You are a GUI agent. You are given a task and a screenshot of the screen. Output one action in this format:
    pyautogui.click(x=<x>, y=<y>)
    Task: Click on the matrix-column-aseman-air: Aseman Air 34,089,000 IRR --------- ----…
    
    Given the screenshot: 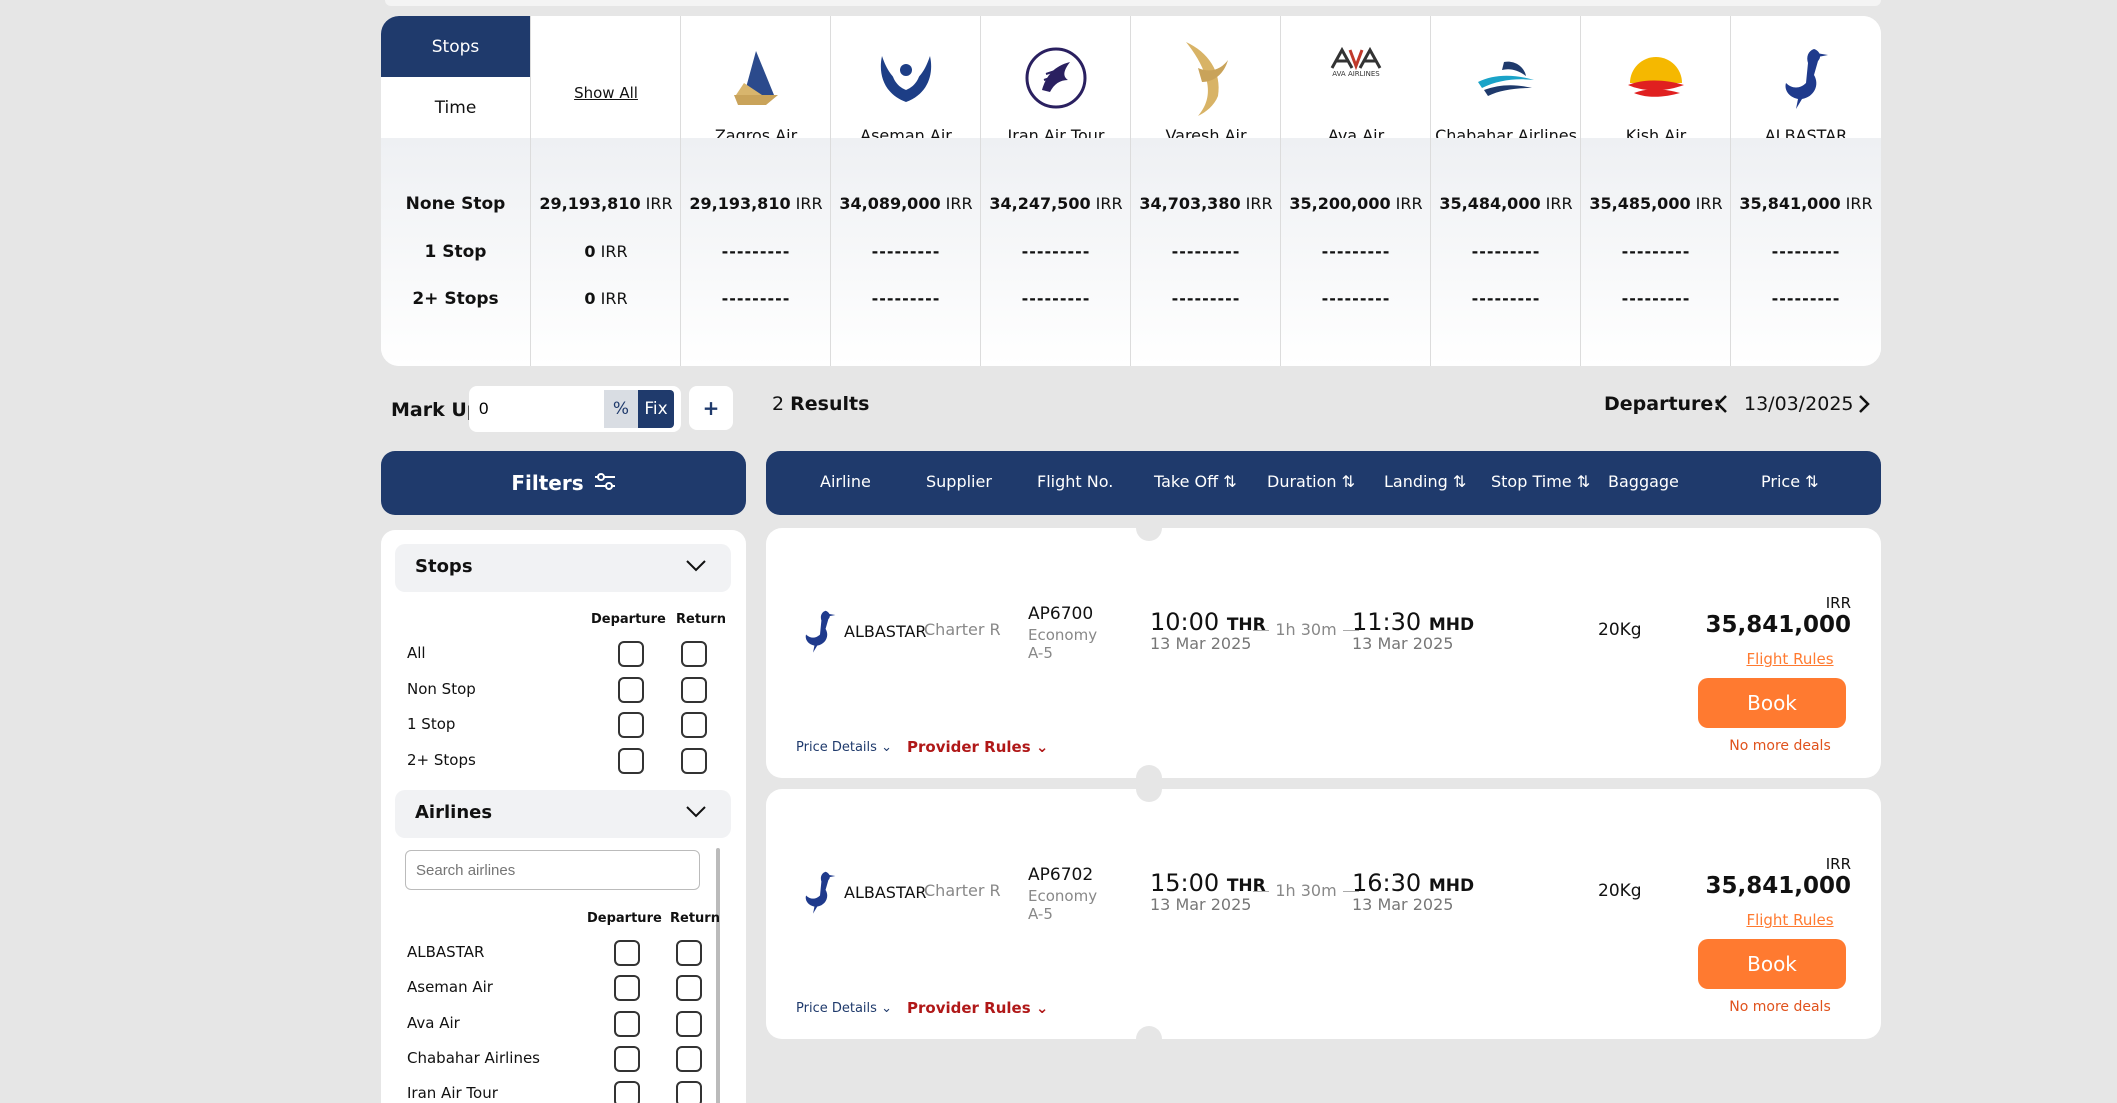 What is the action you would take?
    pyautogui.click(x=905, y=191)
    